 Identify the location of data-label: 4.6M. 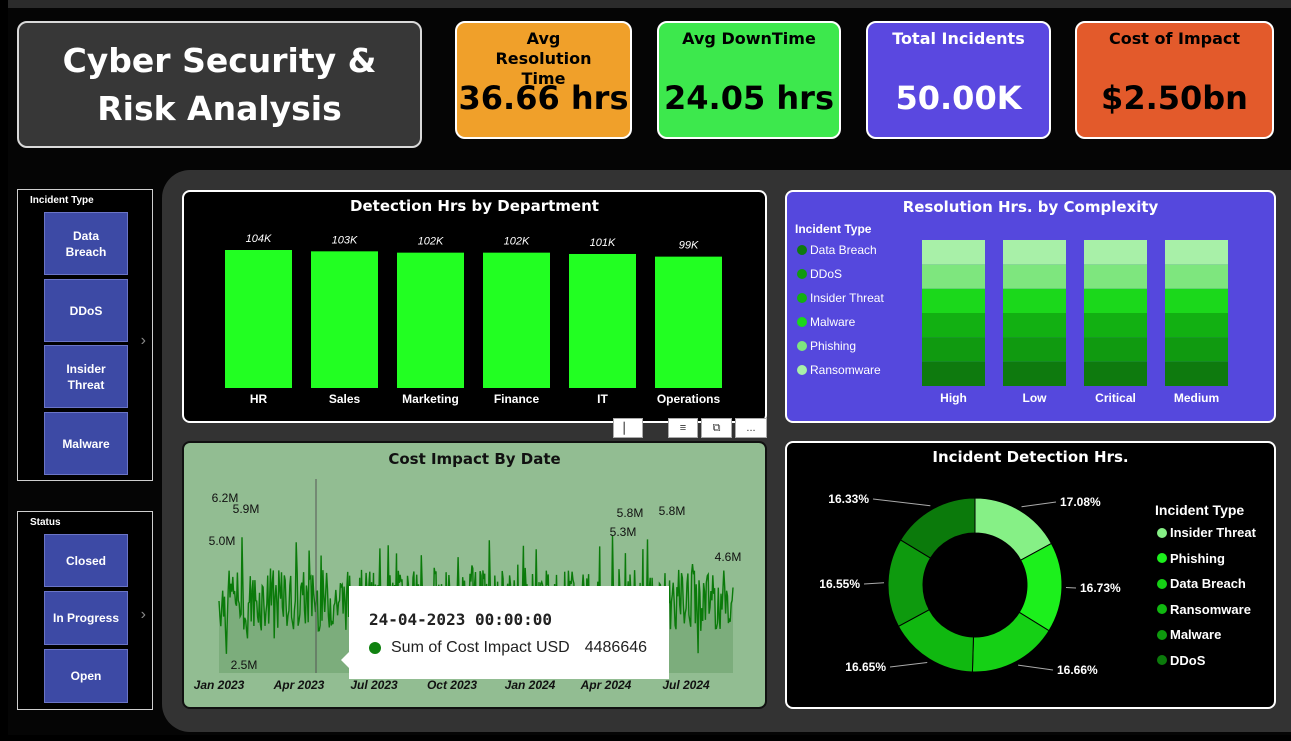
(728, 557).